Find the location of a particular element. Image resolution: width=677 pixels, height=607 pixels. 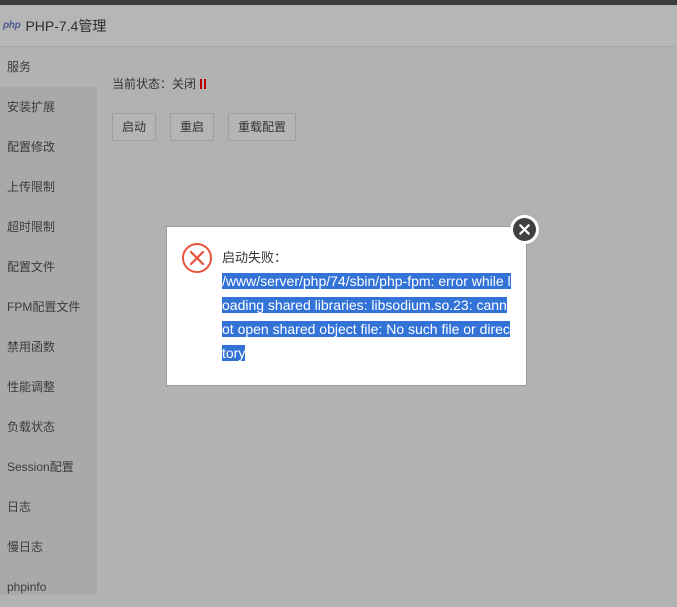

service-status: 当前状态： 关闭 is located at coordinates (159, 83).